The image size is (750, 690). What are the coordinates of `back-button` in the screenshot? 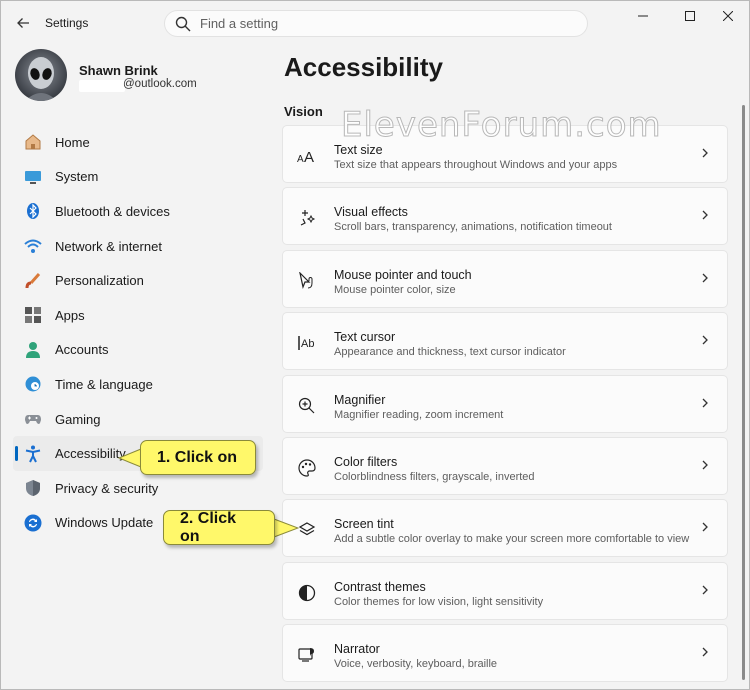 It's located at (23, 23).